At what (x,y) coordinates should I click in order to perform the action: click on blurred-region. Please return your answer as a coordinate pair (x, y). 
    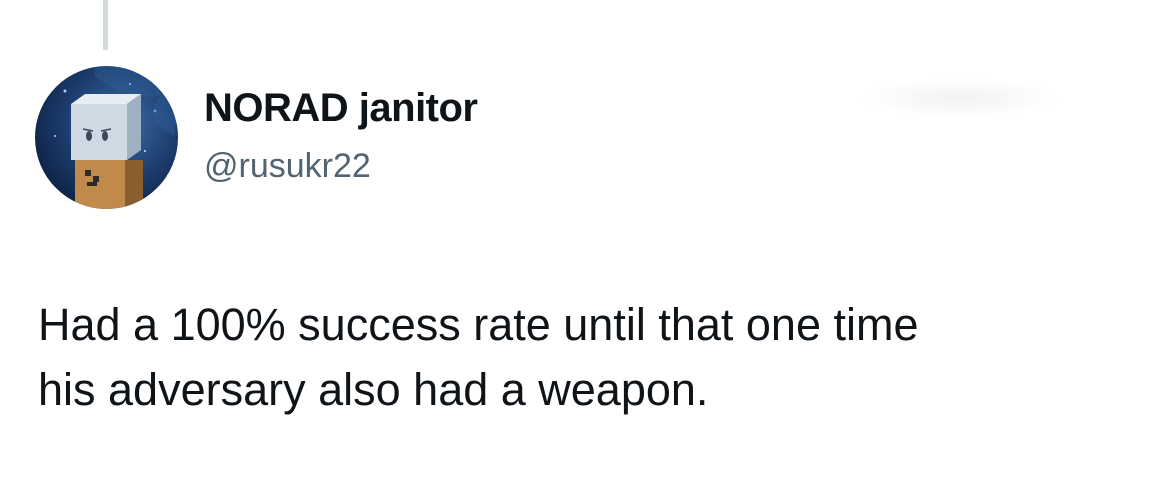
    Looking at the image, I should click on (960, 98).